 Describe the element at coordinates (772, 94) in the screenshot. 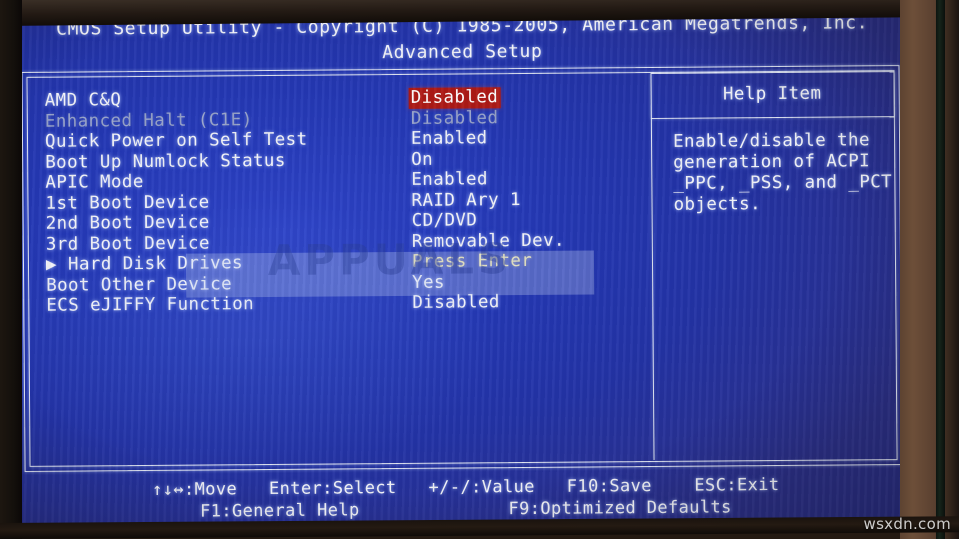

I see `help-title: Help Item` at that location.